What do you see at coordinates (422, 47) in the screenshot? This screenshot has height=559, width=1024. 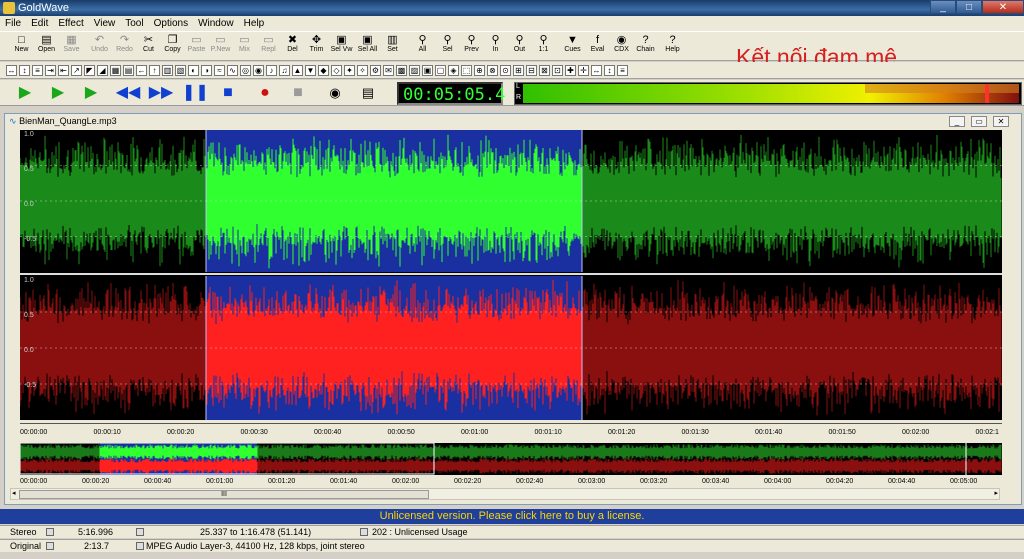 I see `zoom-all-button: ⚲ All` at bounding box center [422, 47].